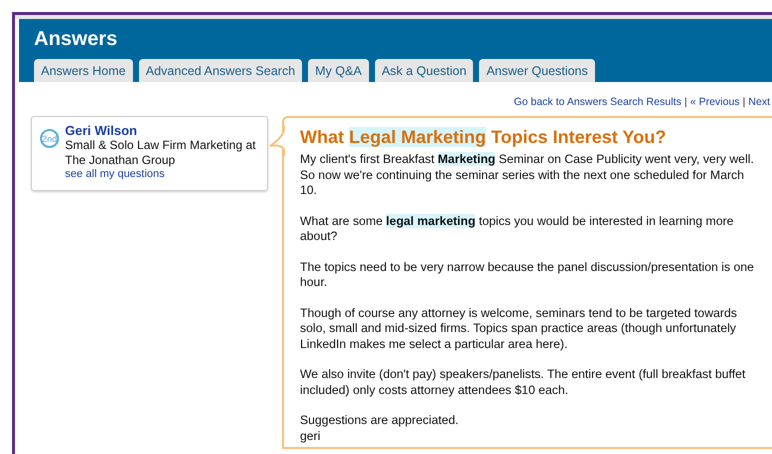 The width and height of the screenshot is (772, 454). What do you see at coordinates (523, 382) in the screenshot?
I see `question-paragraph: We also invite (don't pay) speakers/panelists. The entire event (full breakfast buffet included) only costs attorney attendees $10 each.` at bounding box center [523, 382].